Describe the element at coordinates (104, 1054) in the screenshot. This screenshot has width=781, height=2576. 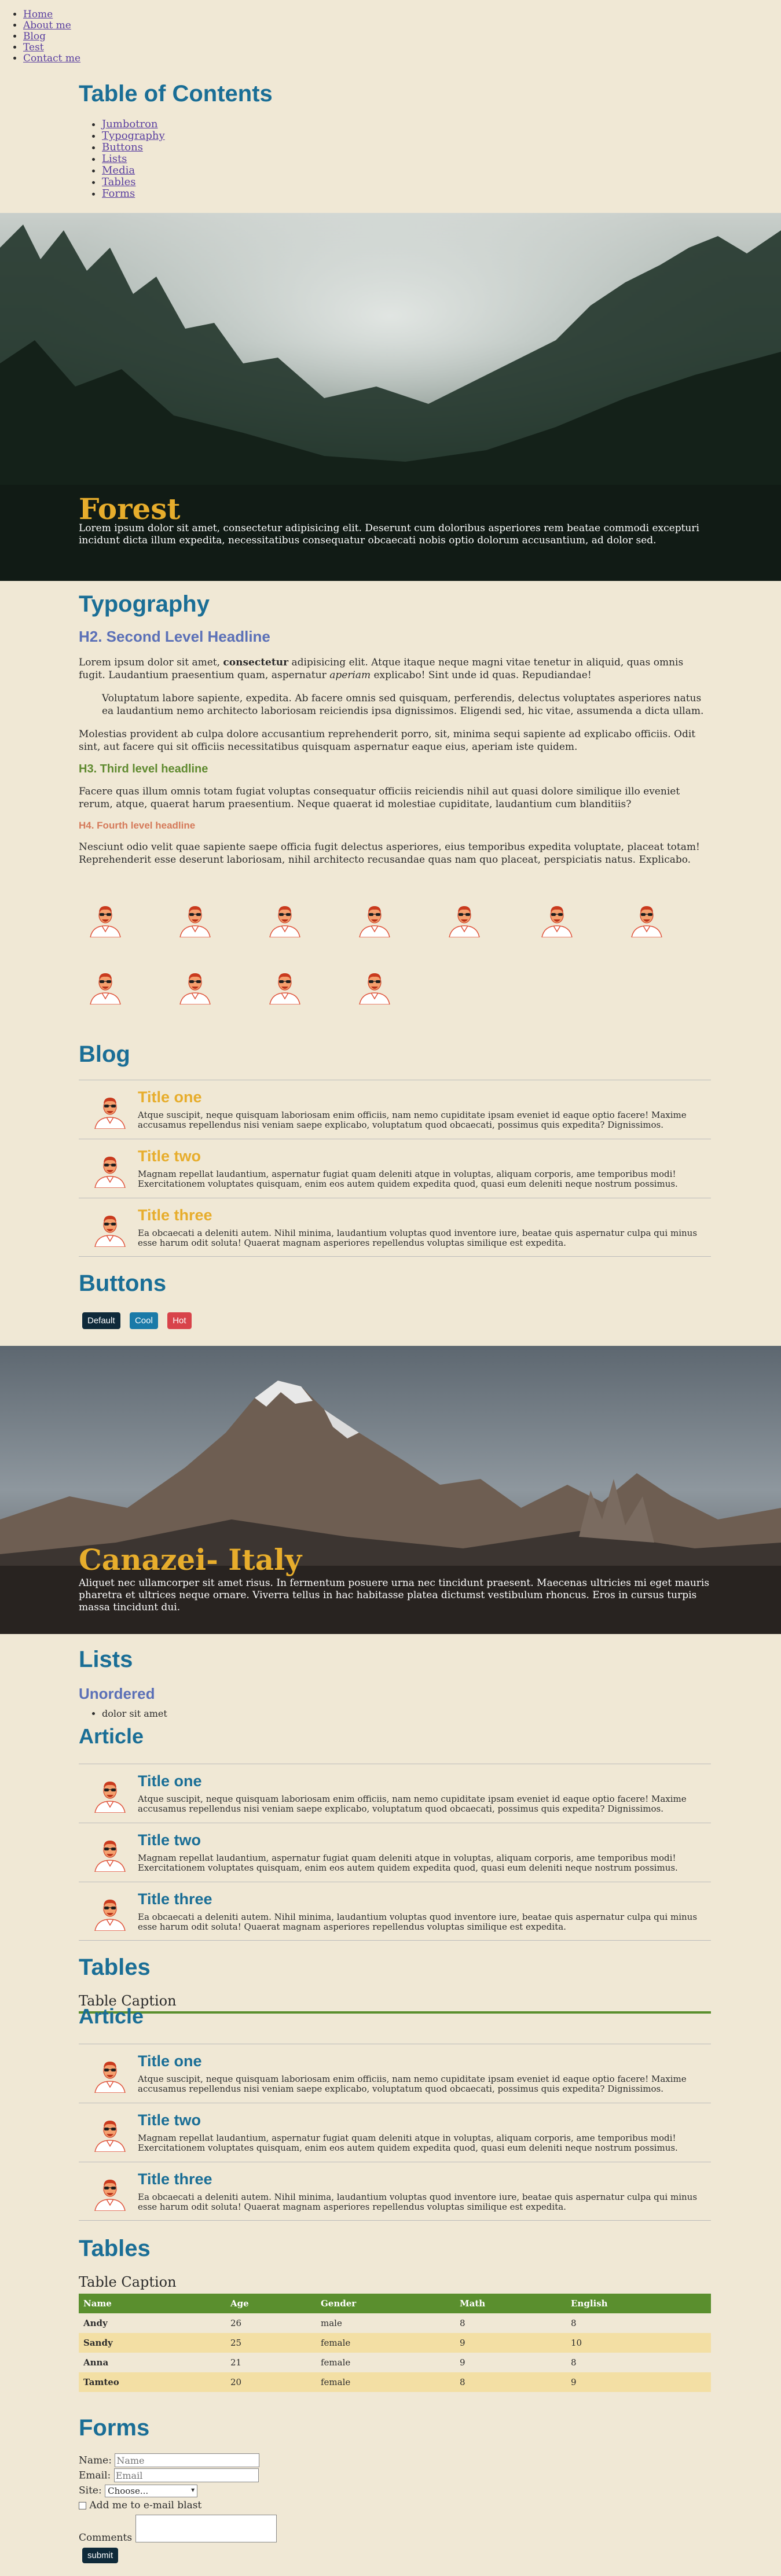
I see `blog-title: Blog` at that location.